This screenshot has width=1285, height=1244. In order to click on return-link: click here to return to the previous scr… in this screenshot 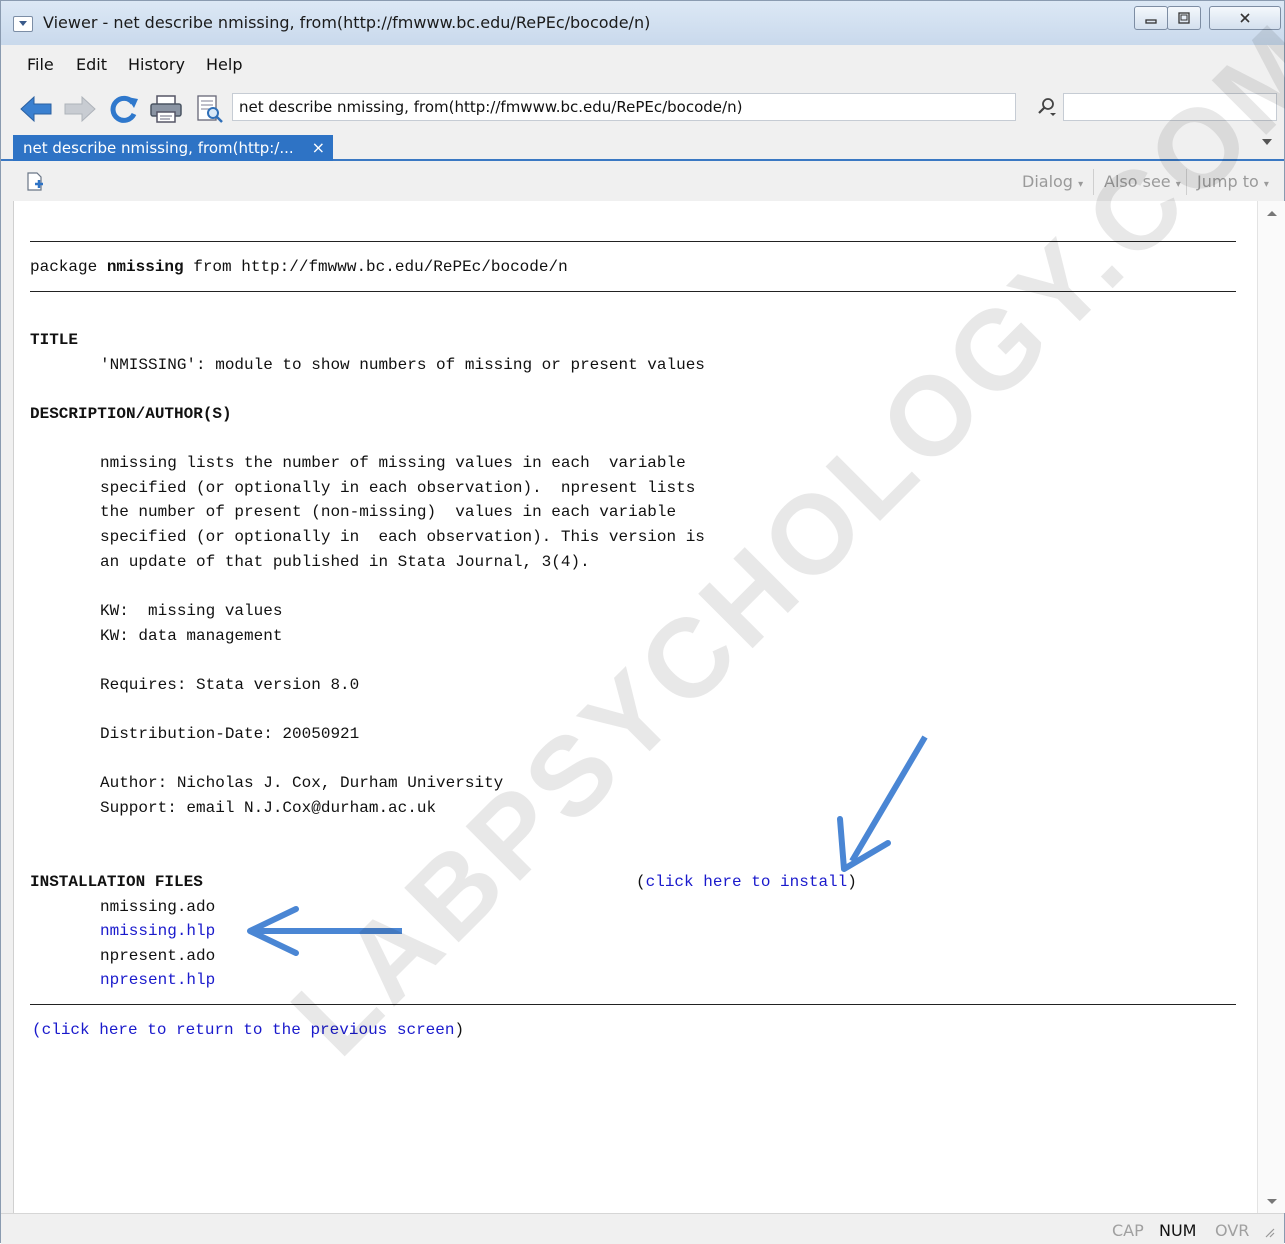, I will do `click(248, 1030)`.